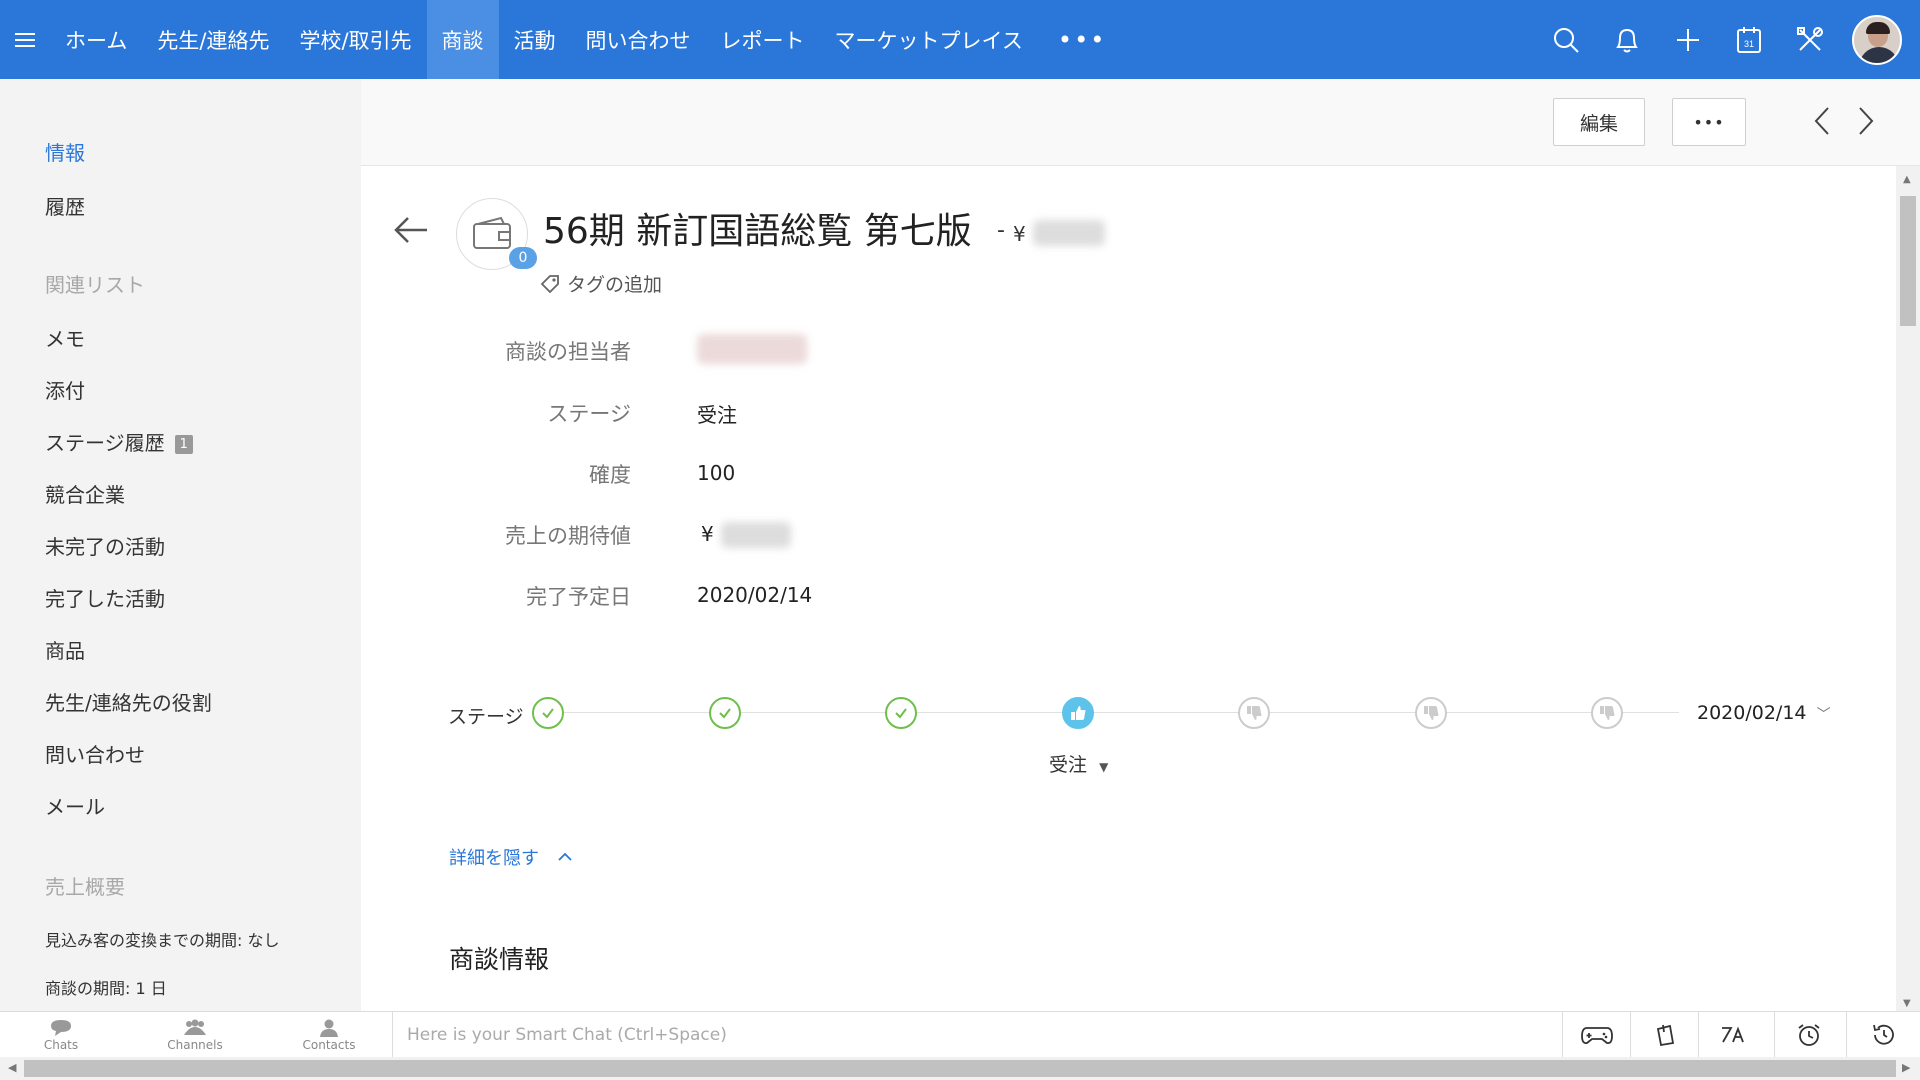 Image resolution: width=1920 pixels, height=1080 pixels. What do you see at coordinates (1883, 1035) in the screenshot?
I see `history-clock-icon` at bounding box center [1883, 1035].